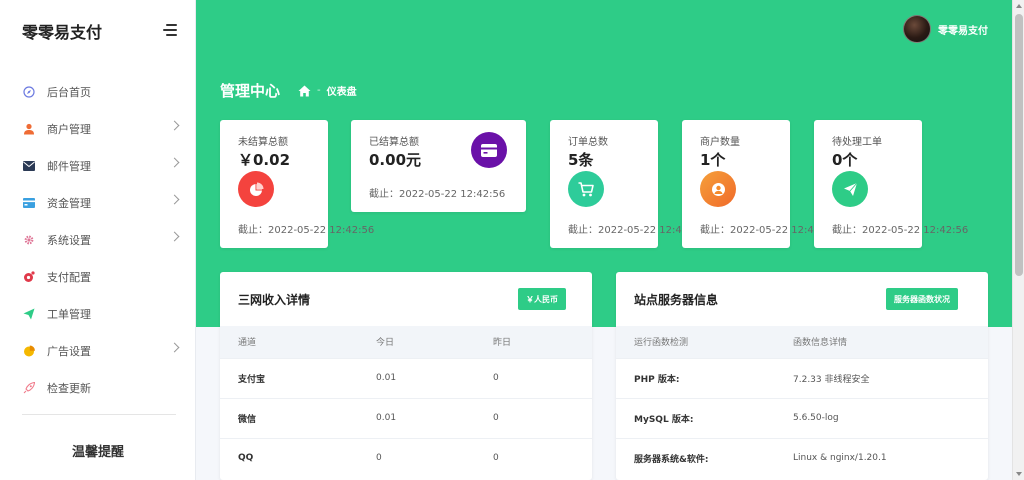 The image size is (1024, 480). Describe the element at coordinates (98, 350) in the screenshot. I see `sidebar-item-ads: 广告设置` at that location.